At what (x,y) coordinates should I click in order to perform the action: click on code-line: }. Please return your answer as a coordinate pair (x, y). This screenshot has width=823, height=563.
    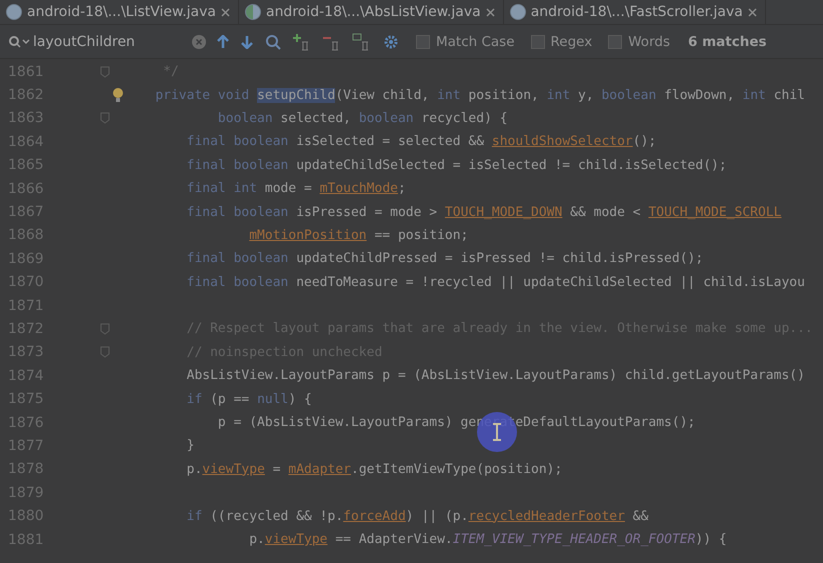
    Looking at the image, I should click on (191, 446).